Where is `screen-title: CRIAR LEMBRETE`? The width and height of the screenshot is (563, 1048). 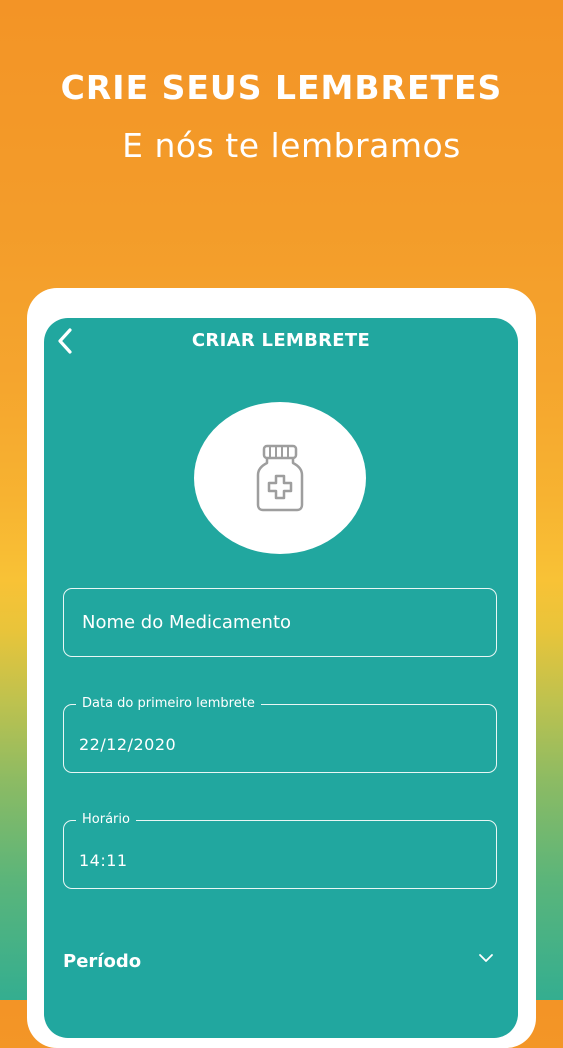 screen-title: CRIAR LEMBRETE is located at coordinates (281, 340).